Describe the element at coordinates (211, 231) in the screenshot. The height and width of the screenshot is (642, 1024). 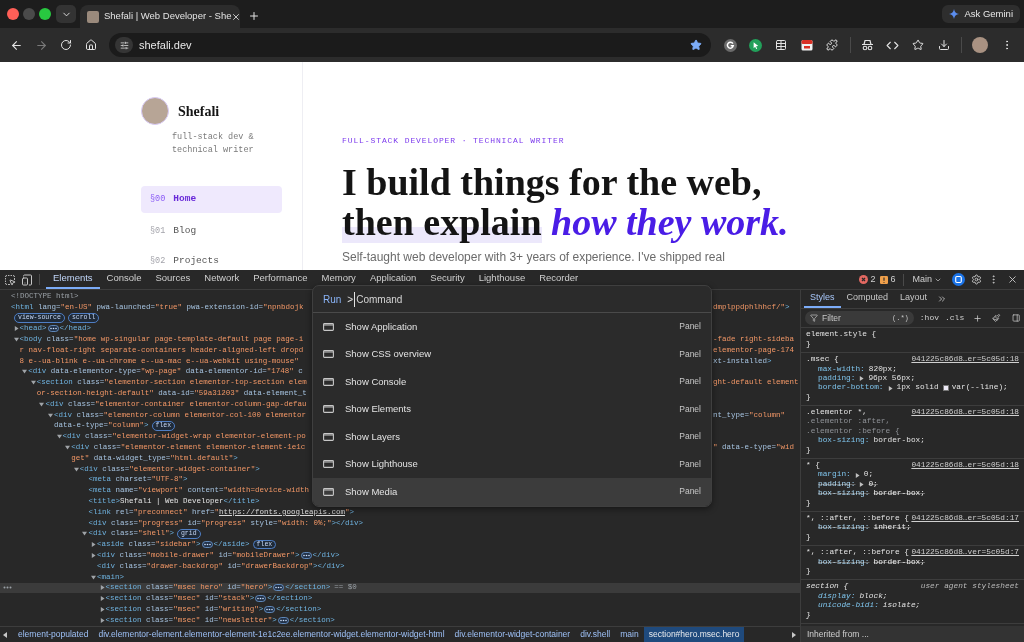
I see `nav-link: §01 Blog` at that location.